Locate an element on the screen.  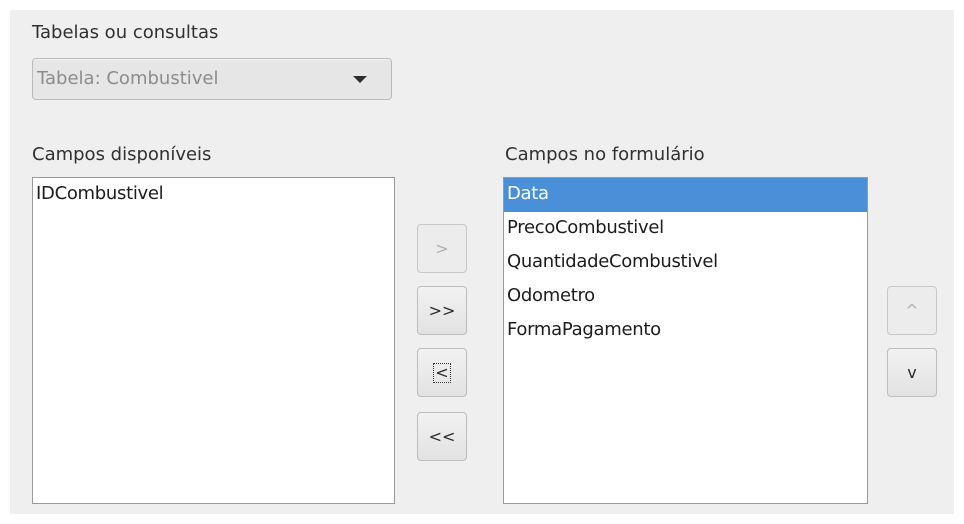
remove-field-button: < is located at coordinates (442, 372).